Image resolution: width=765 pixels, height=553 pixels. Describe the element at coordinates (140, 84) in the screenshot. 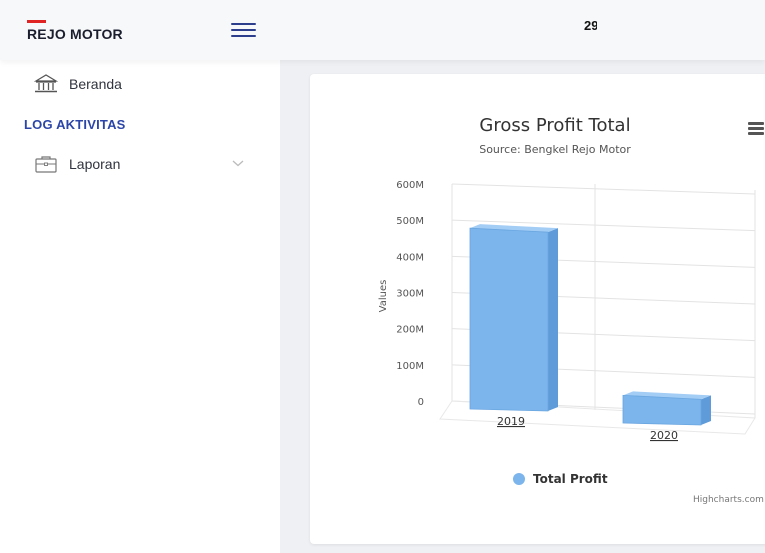

I see `sidebar-item-beranda: Beranda` at that location.